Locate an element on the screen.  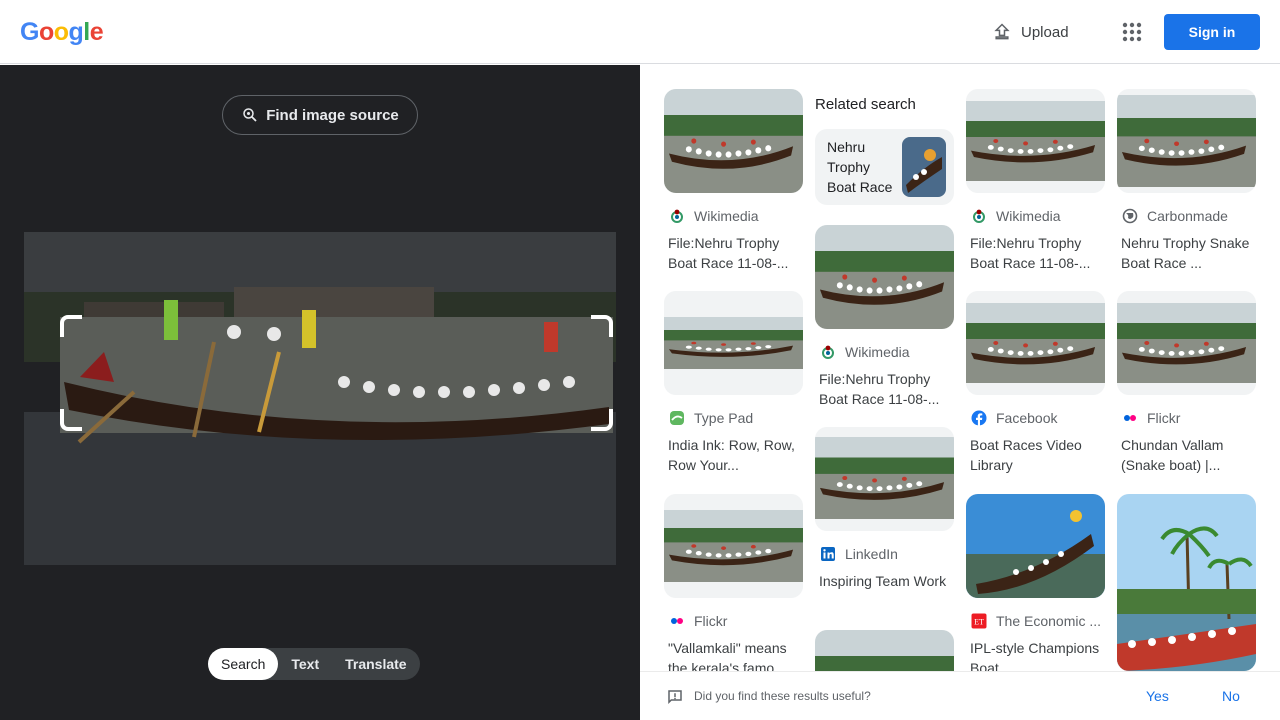
feedback-no-button: No is located at coordinates (1231, 696).